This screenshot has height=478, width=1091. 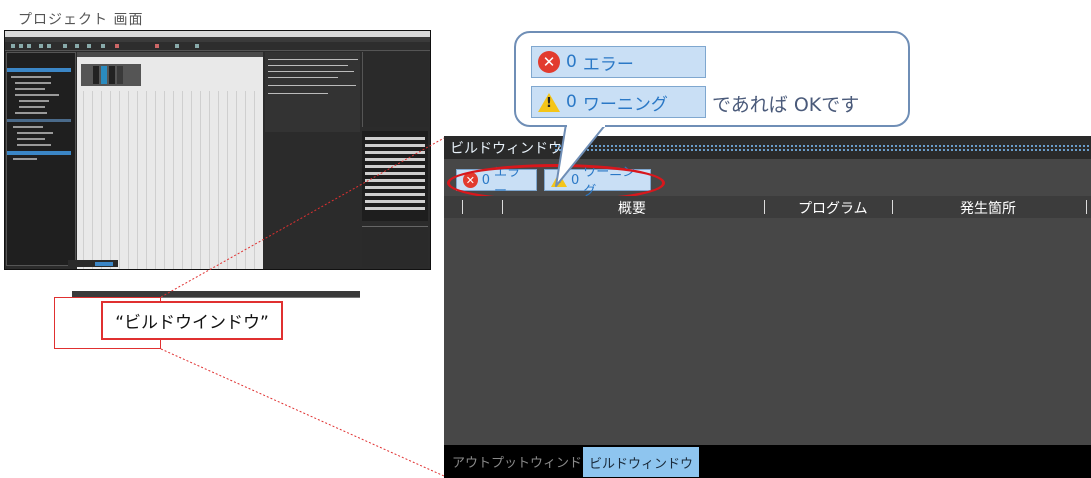 I want to click on callout-warning-badge: ! 0 ワーニング, so click(x=618, y=102).